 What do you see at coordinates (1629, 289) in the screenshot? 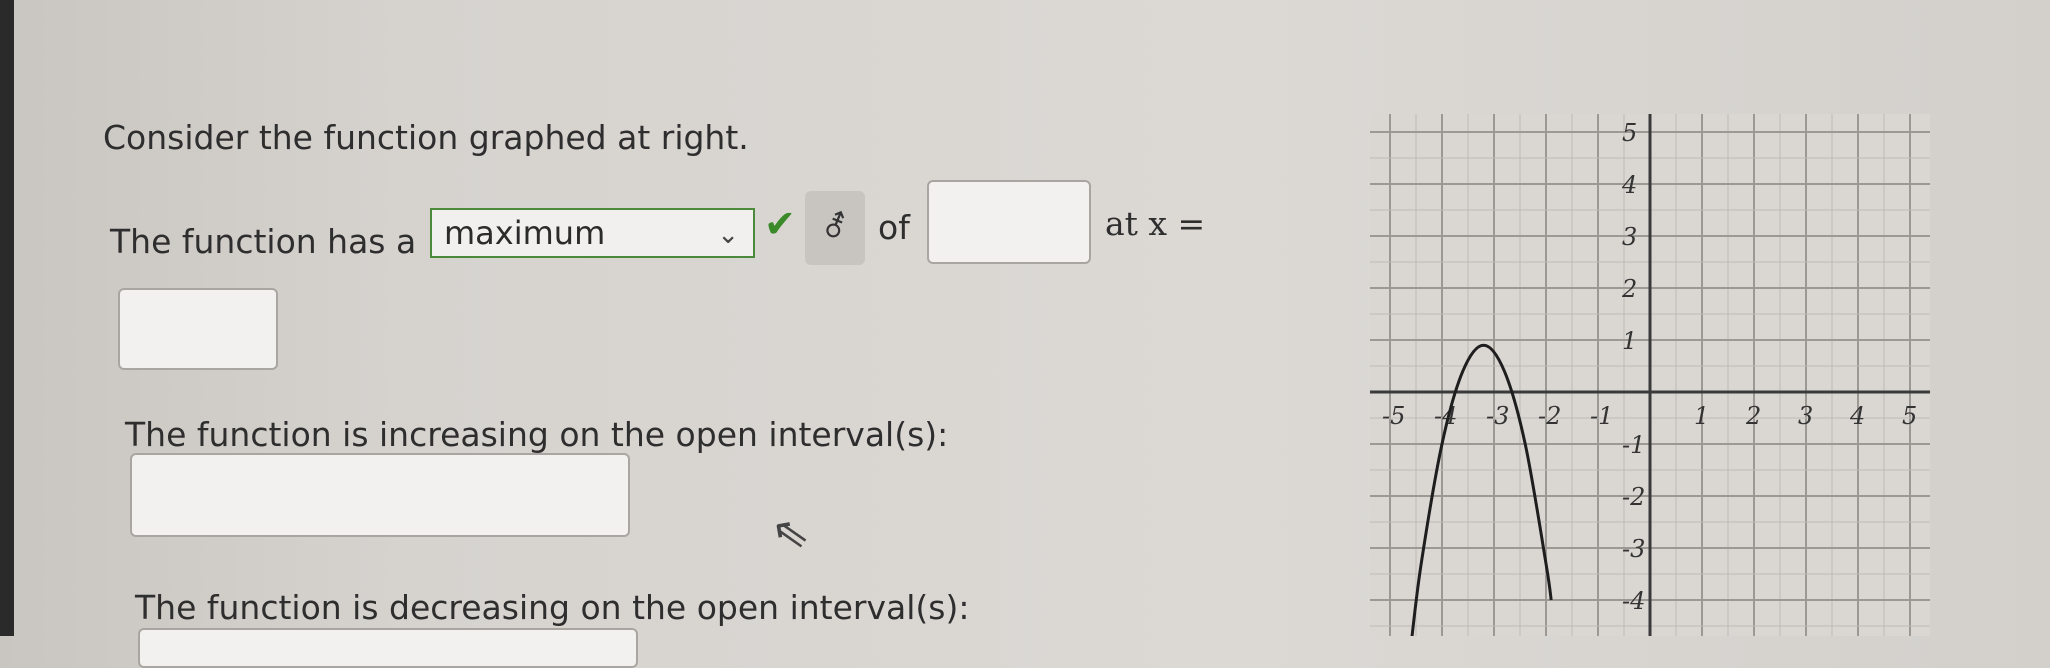
I see `y-tick-label: 2` at bounding box center [1629, 289].